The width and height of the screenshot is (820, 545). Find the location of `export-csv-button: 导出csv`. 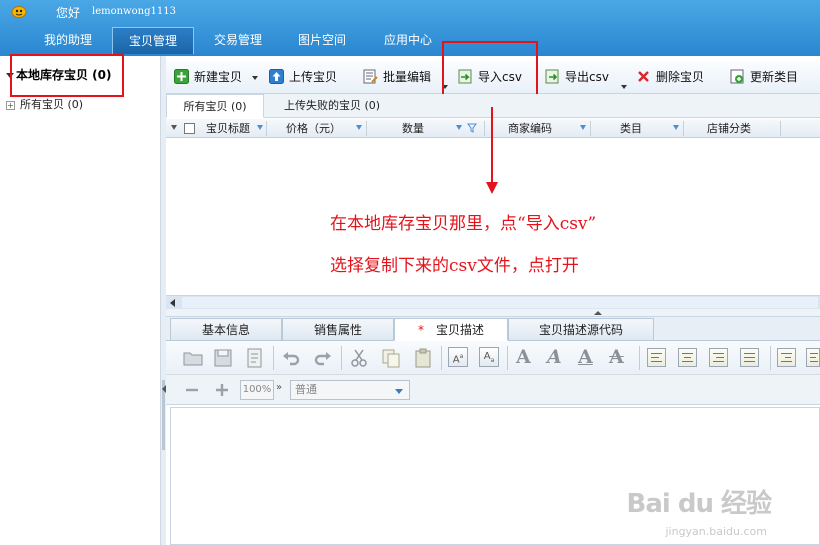

export-csv-button: 导出csv is located at coordinates (577, 77).